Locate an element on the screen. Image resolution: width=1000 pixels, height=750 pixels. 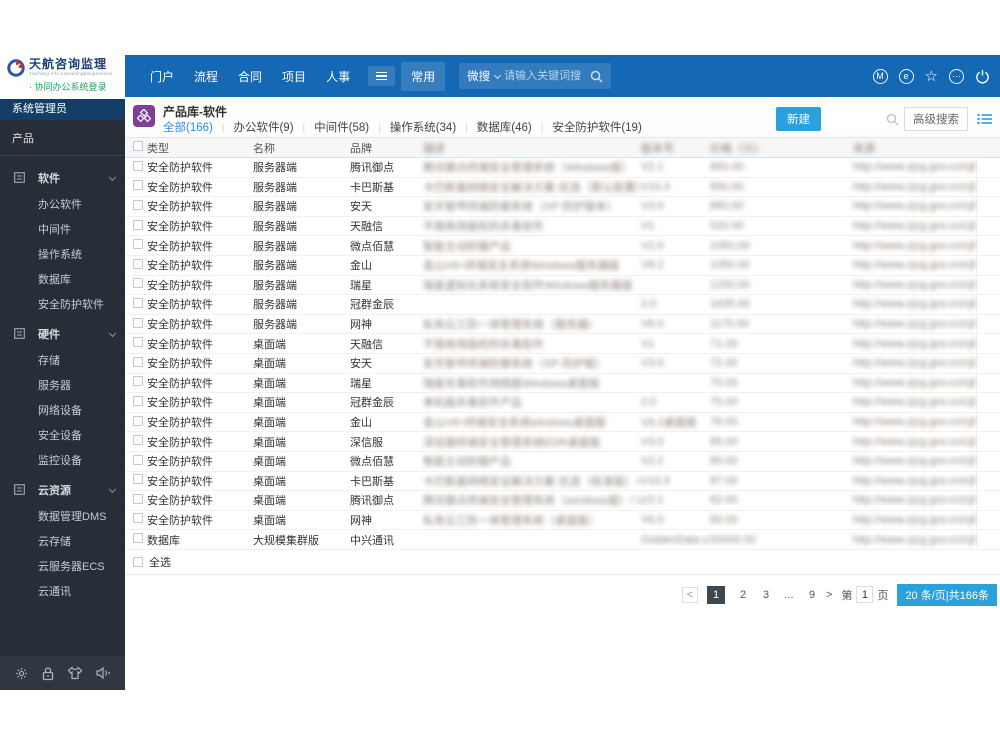
table-search-input is located at coordinates (857, 119).